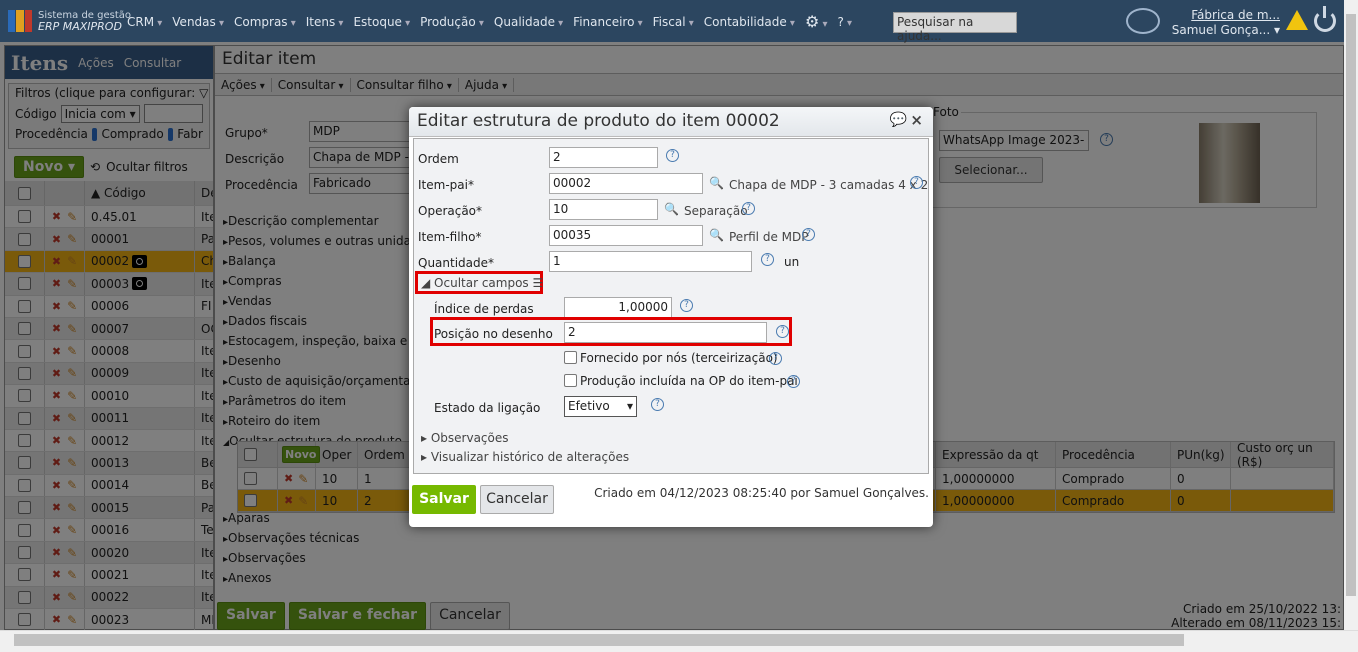 The image size is (1358, 652). Describe the element at coordinates (85, 21) in the screenshot. I see `logo-text: Sistema de gestão ERP MAXIPROD` at that location.